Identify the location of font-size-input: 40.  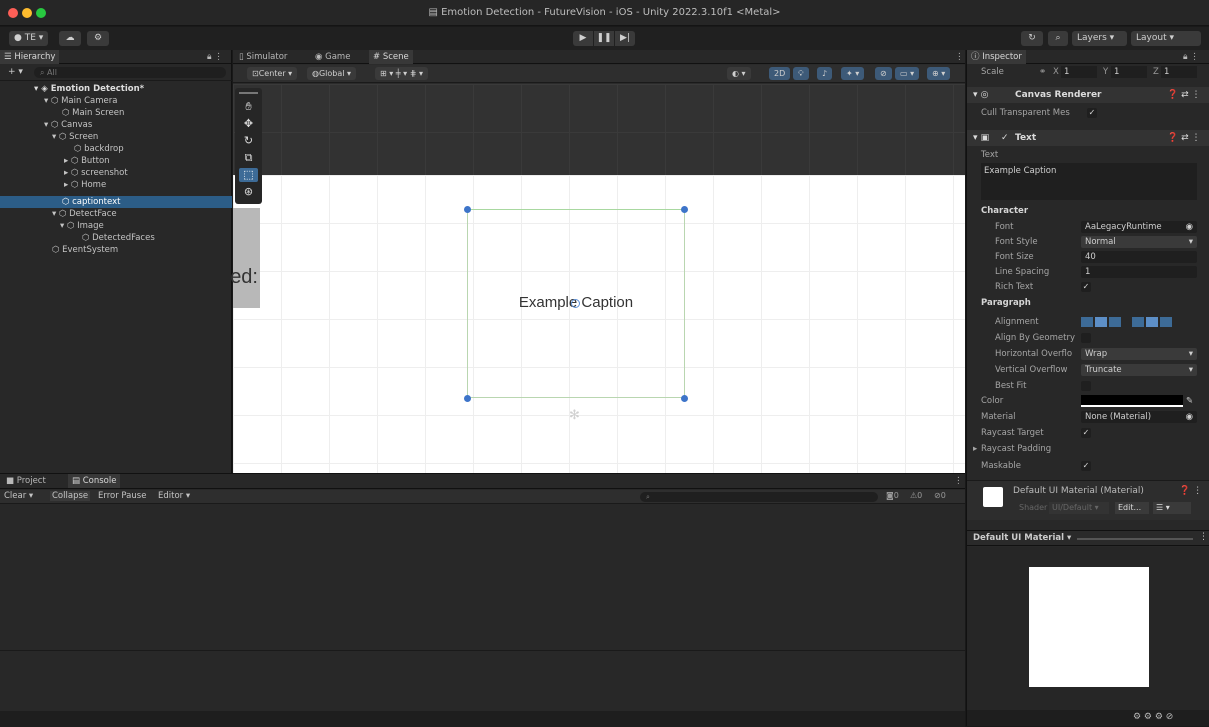
(1139, 257).